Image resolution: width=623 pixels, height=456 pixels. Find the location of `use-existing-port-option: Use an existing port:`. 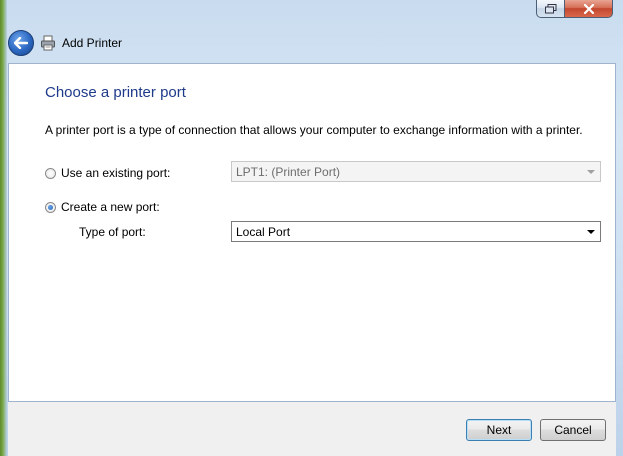

use-existing-port-option: Use an existing port: is located at coordinates (107, 173).